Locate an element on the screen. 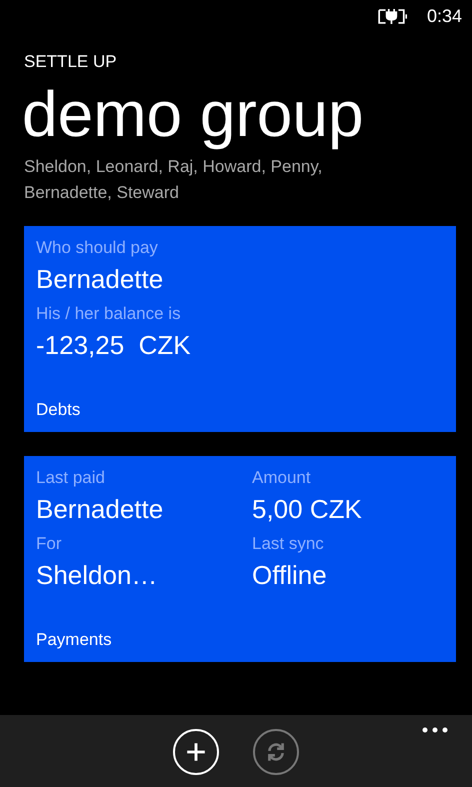 This screenshot has width=472, height=787. field-label: Last sync is located at coordinates (288, 544).